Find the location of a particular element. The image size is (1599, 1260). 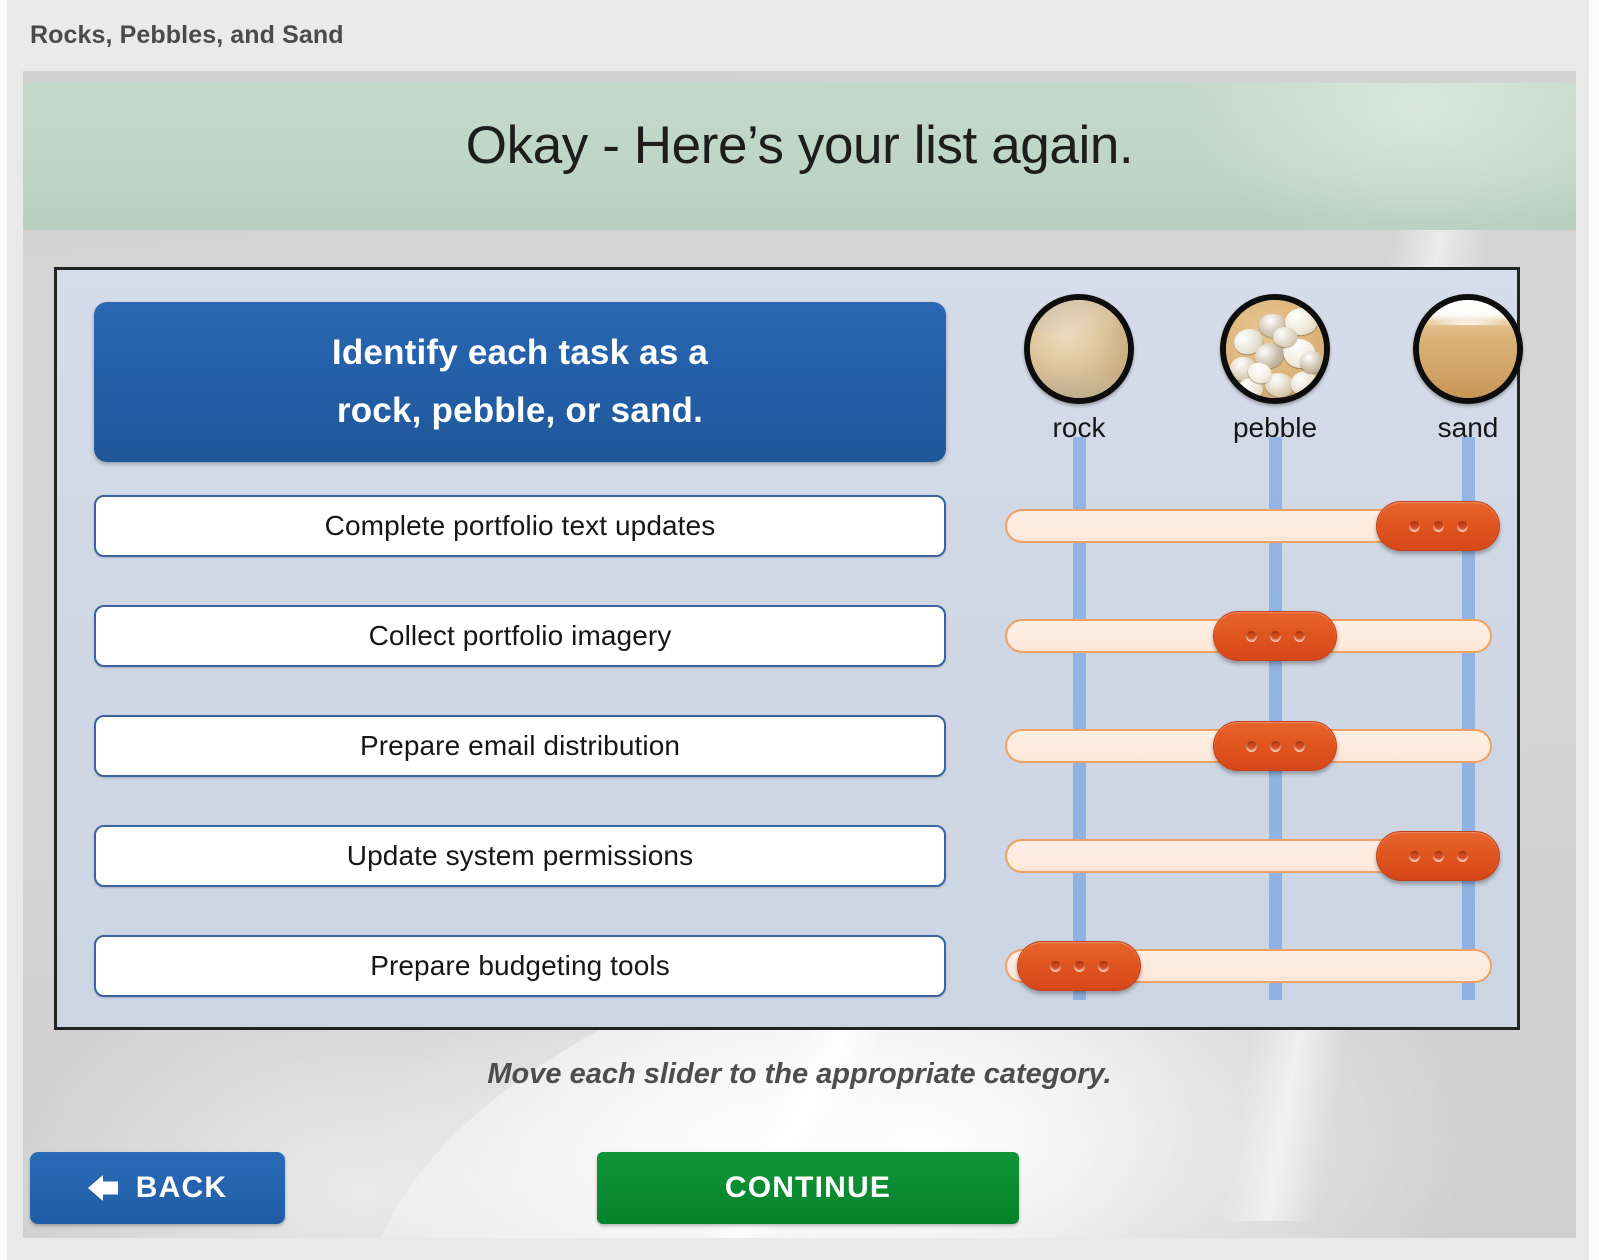

category-rock: rock is located at coordinates (1079, 369).